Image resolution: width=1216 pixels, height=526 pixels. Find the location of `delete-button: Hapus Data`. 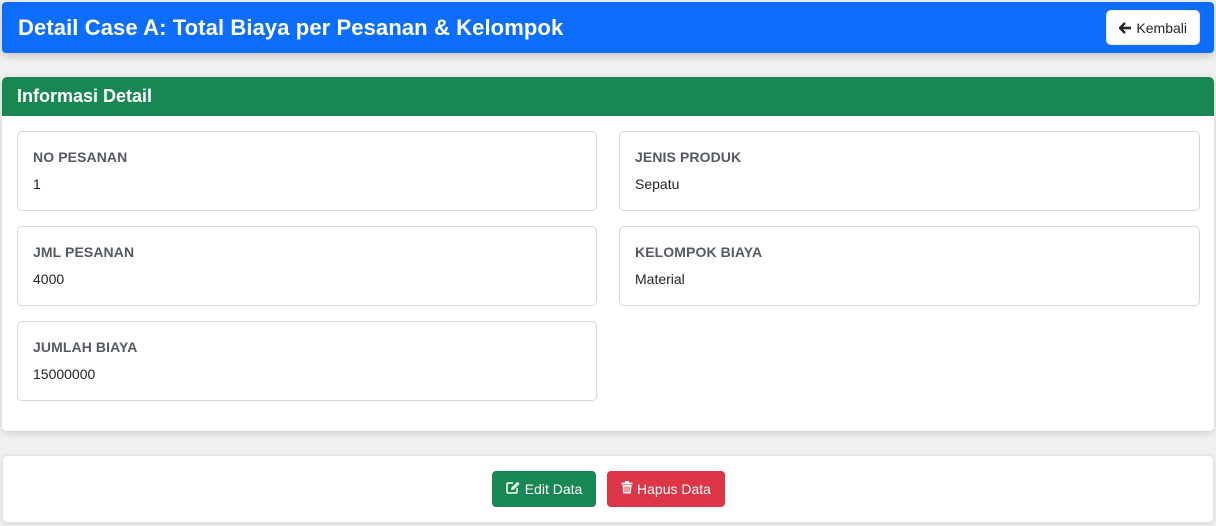

delete-button: Hapus Data is located at coordinates (666, 489).